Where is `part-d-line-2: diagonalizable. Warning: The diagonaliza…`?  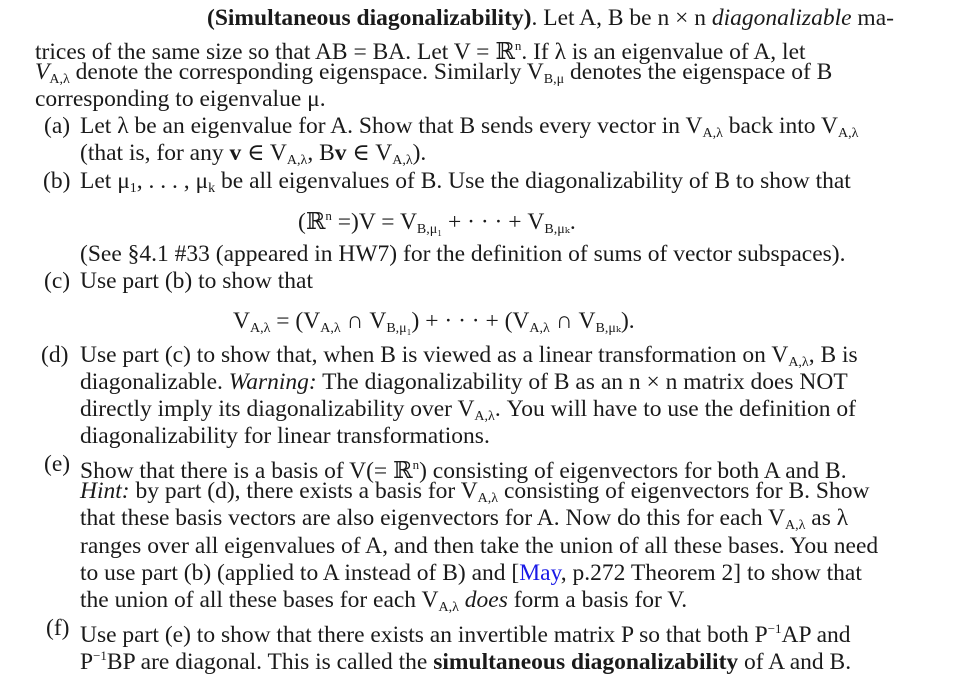 part-d-line-2: diagonalizable. Warning: The diagonaliza… is located at coordinates (464, 382).